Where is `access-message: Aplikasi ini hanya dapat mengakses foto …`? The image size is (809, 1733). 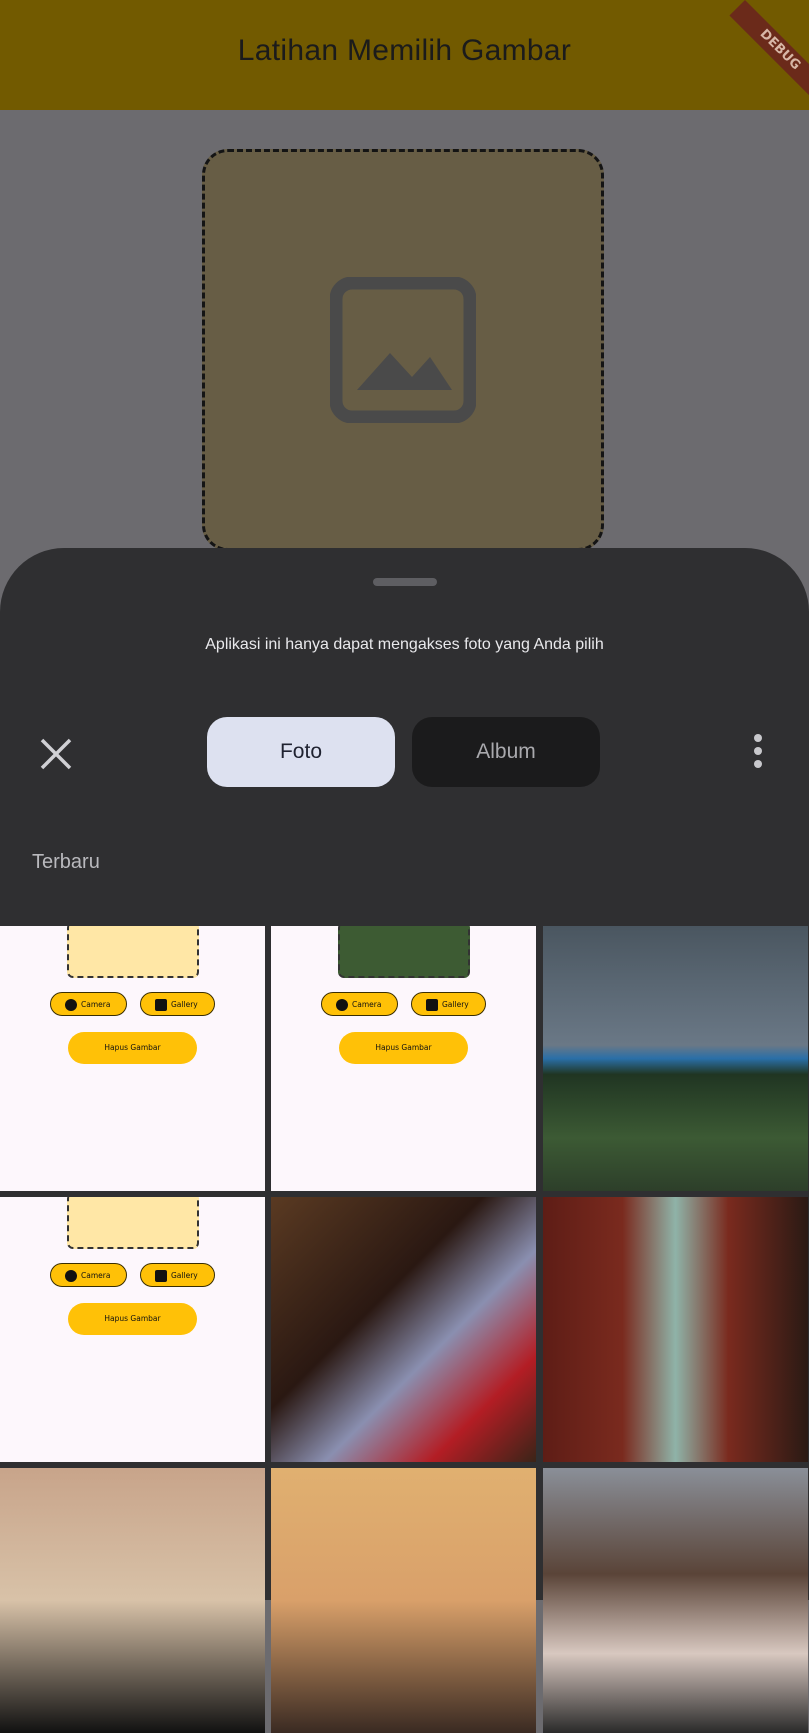
access-message: Aplikasi ini hanya dapat mengakses foto … is located at coordinates (404, 644).